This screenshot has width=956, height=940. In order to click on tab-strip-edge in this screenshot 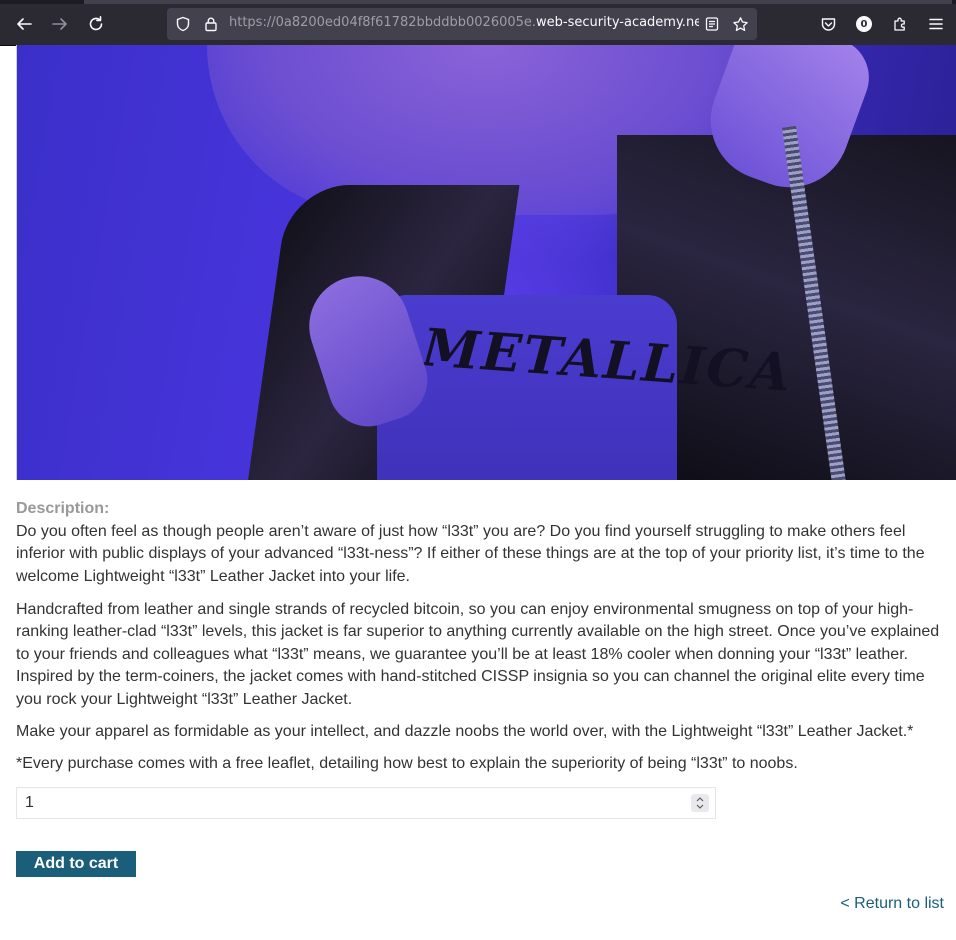, I will do `click(478, 2)`.